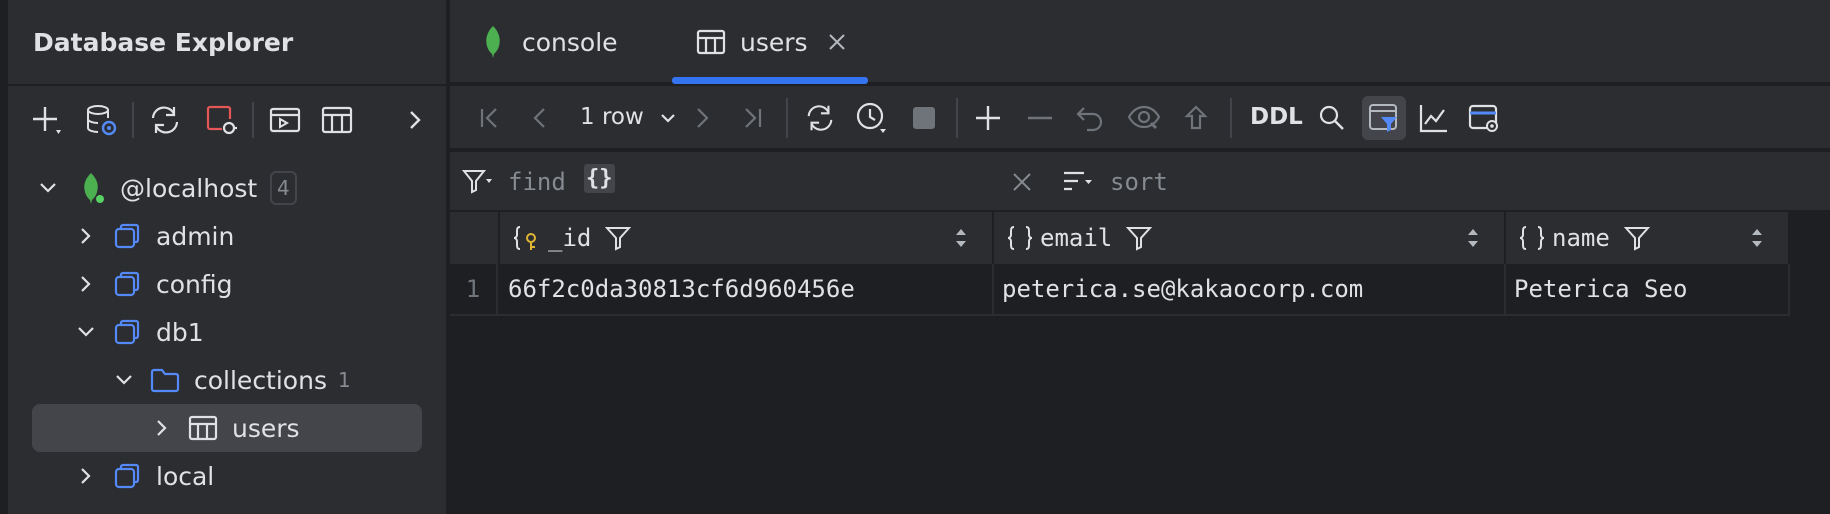 The width and height of the screenshot is (1830, 514). Describe the element at coordinates (570, 238) in the screenshot. I see `column-name: _id` at that location.